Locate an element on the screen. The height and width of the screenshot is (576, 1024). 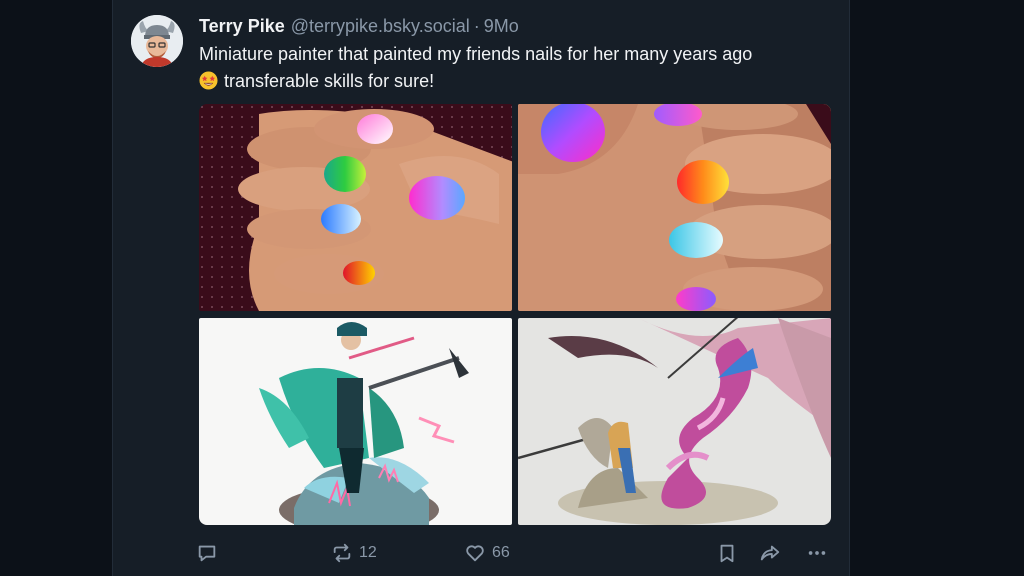
star-struck-face-icon is located at coordinates (208, 80).